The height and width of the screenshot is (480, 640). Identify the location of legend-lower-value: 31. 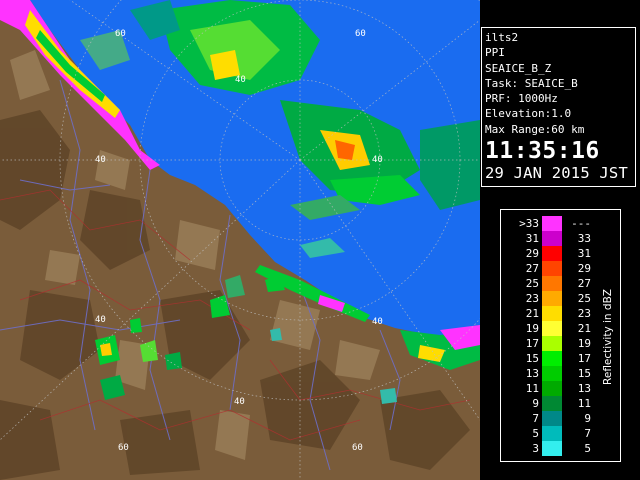
(532, 238).